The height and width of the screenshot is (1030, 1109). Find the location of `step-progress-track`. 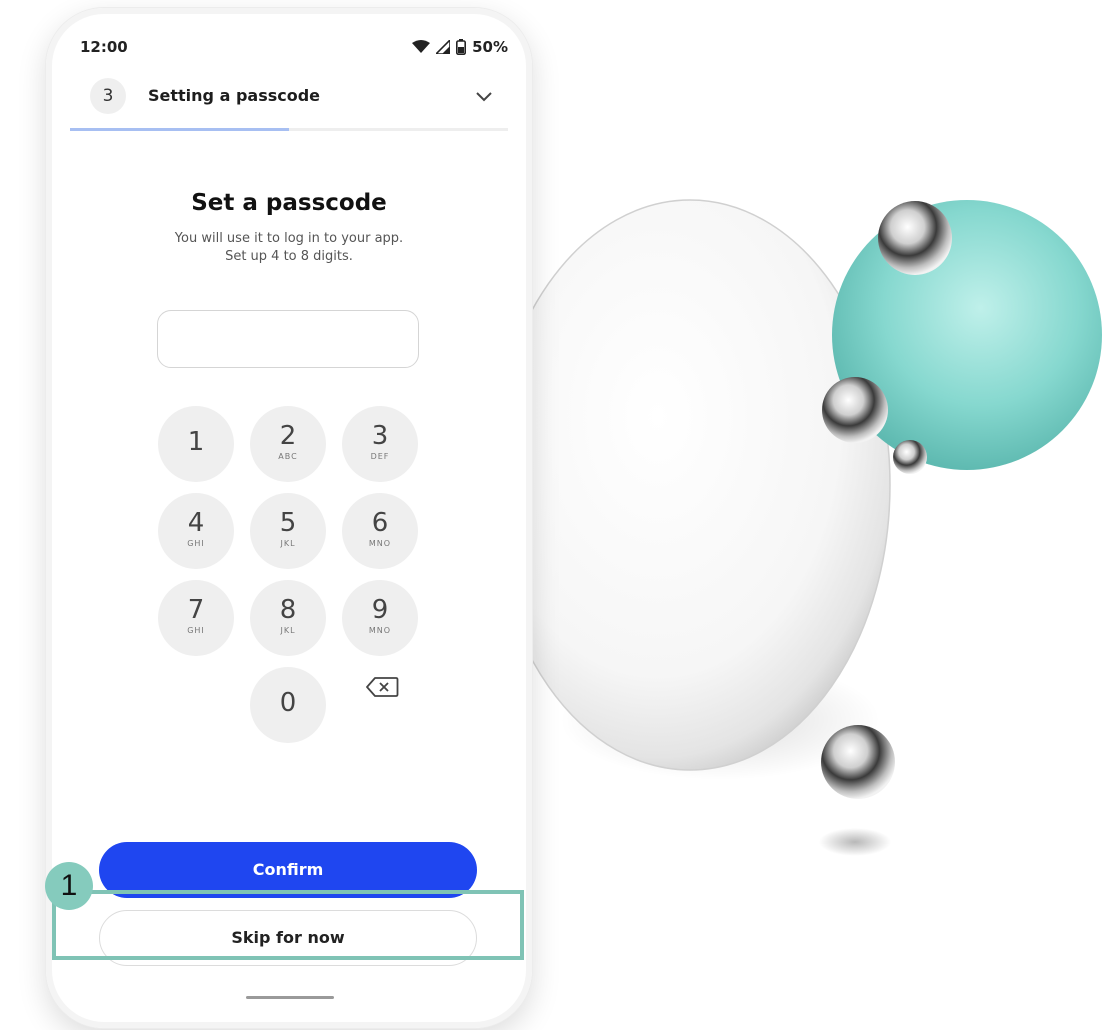

step-progress-track is located at coordinates (289, 129).